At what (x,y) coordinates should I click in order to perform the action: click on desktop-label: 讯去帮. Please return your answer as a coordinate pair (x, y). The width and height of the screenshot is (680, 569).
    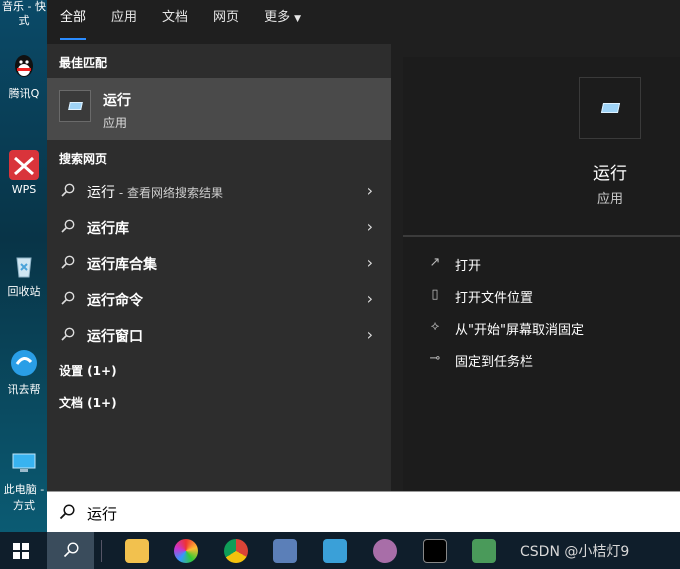
    Looking at the image, I should click on (24, 389).